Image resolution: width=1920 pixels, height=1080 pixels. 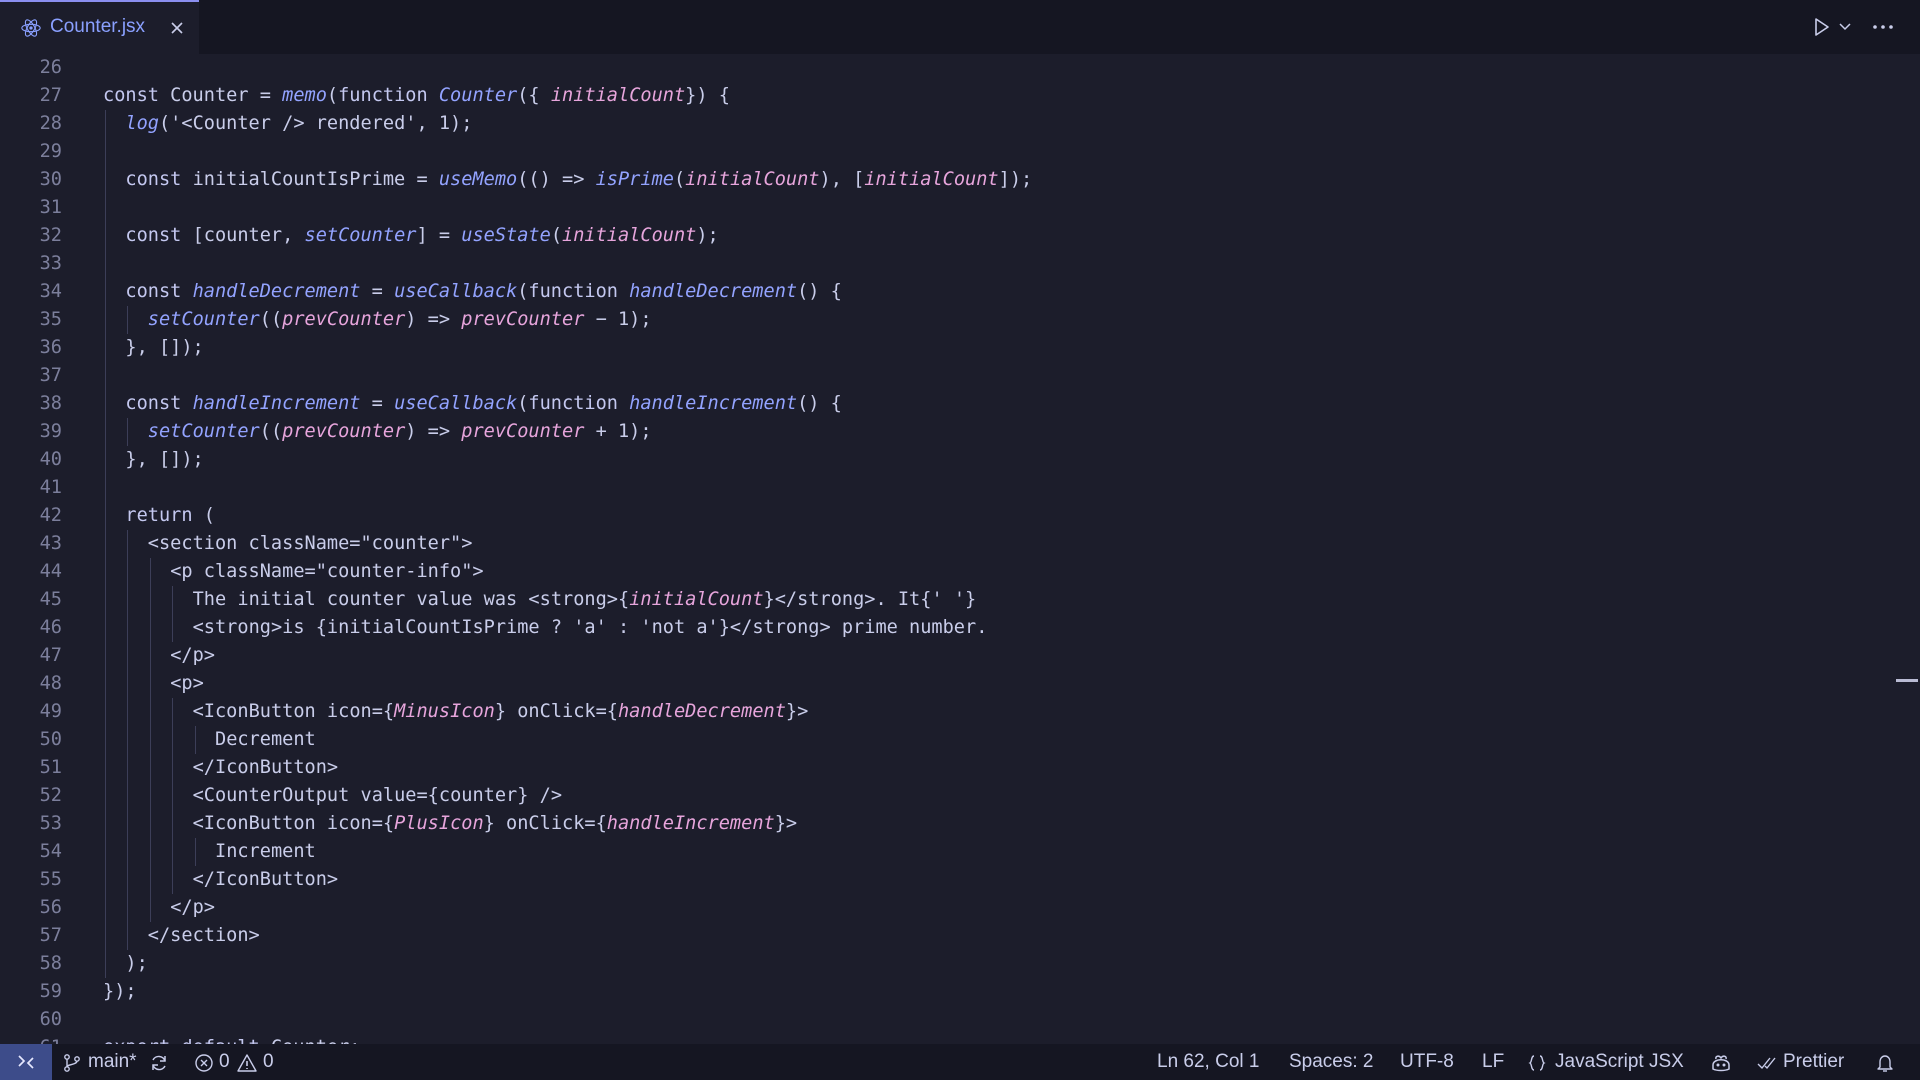 I want to click on code-text: </p>, so click(x=192, y=907).